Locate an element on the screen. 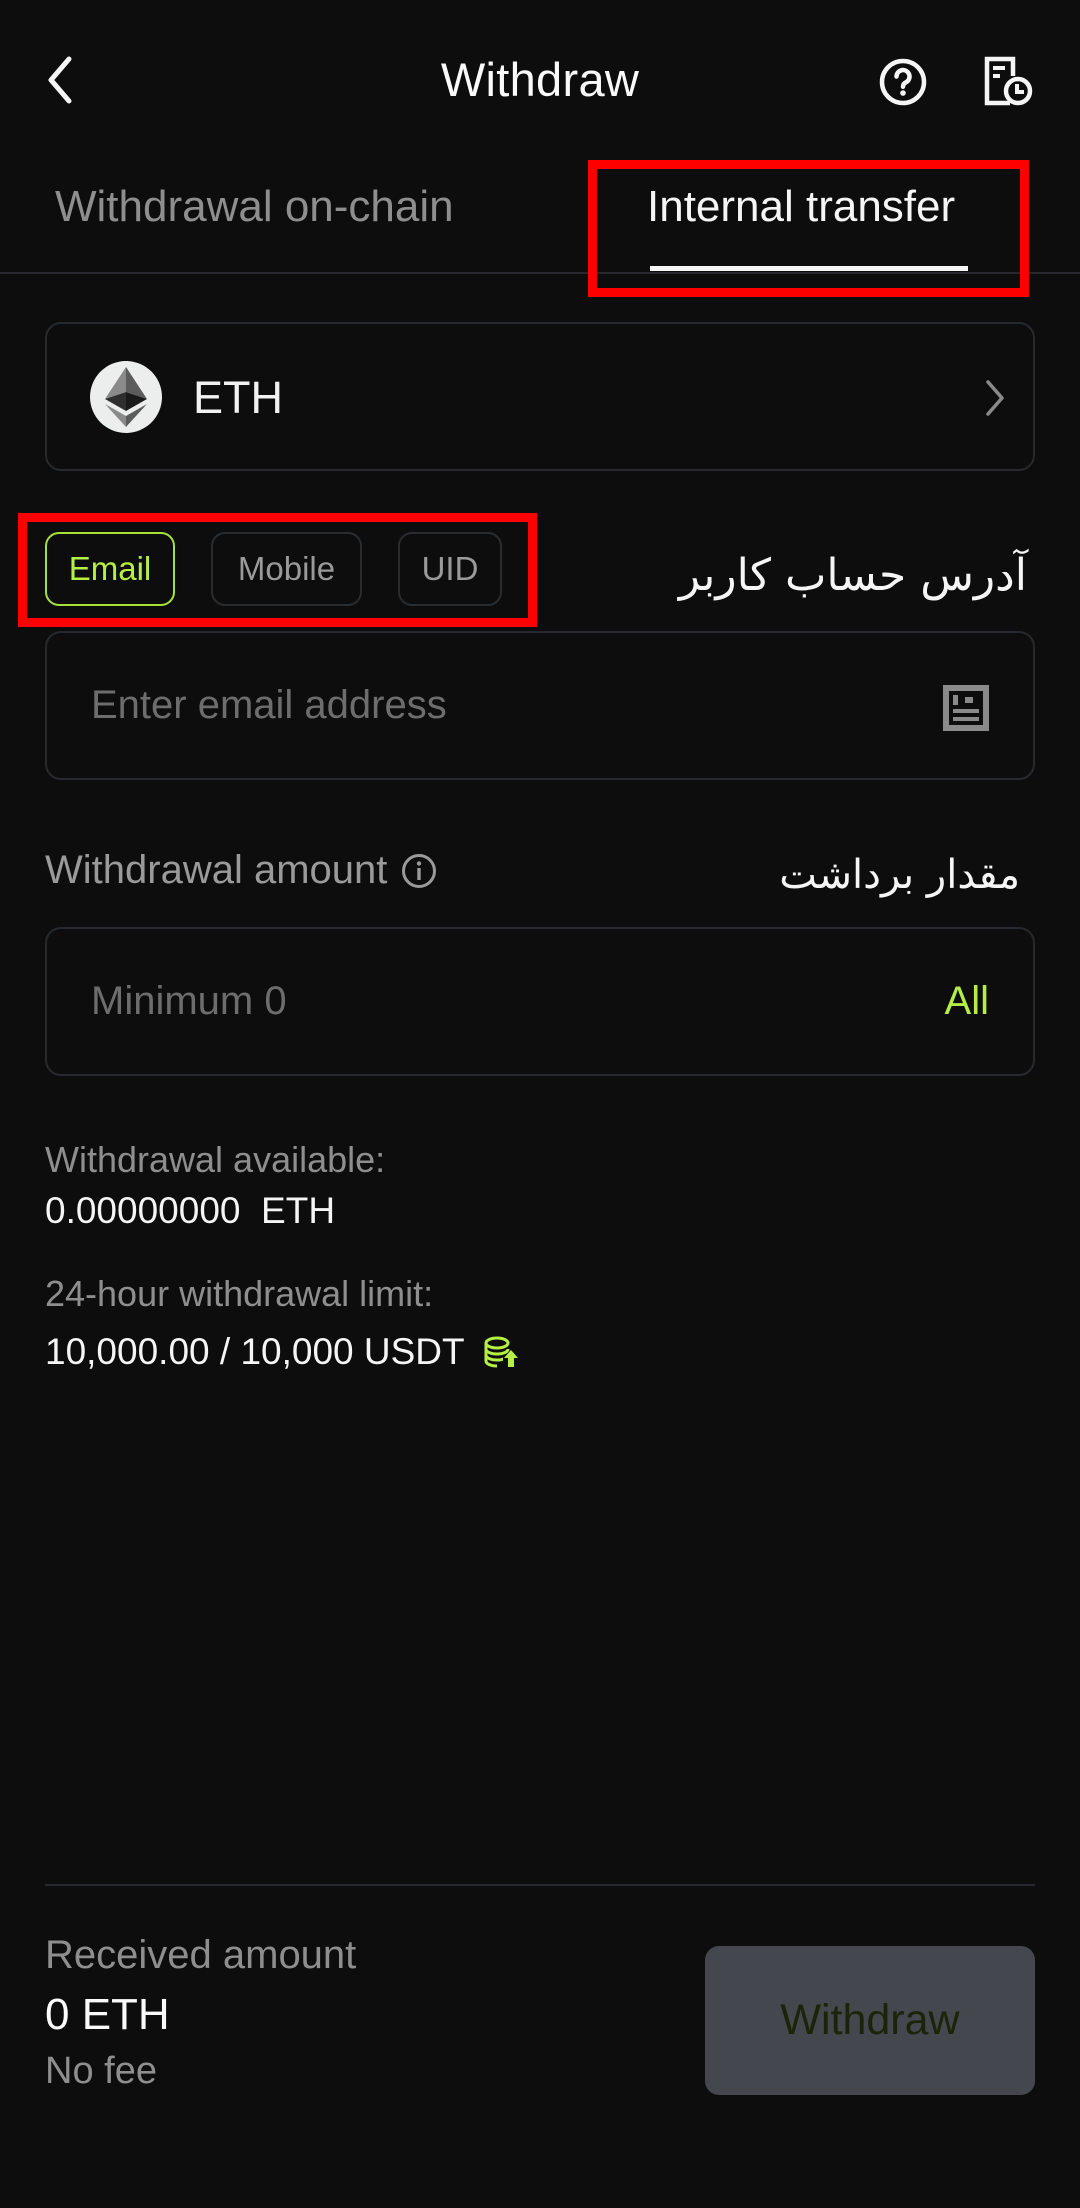 The image size is (1080, 2208). asset-symbol: ETH is located at coordinates (238, 397).